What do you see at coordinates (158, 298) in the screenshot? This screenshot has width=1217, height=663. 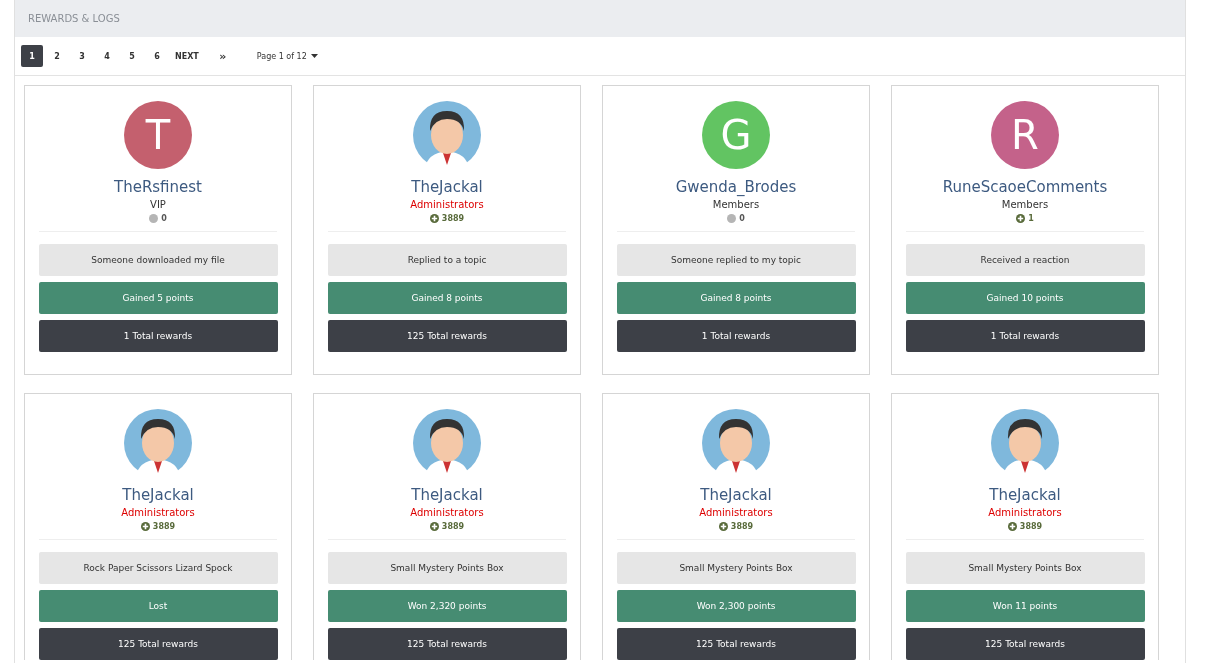 I see `reward-result: Gained 5 points` at bounding box center [158, 298].